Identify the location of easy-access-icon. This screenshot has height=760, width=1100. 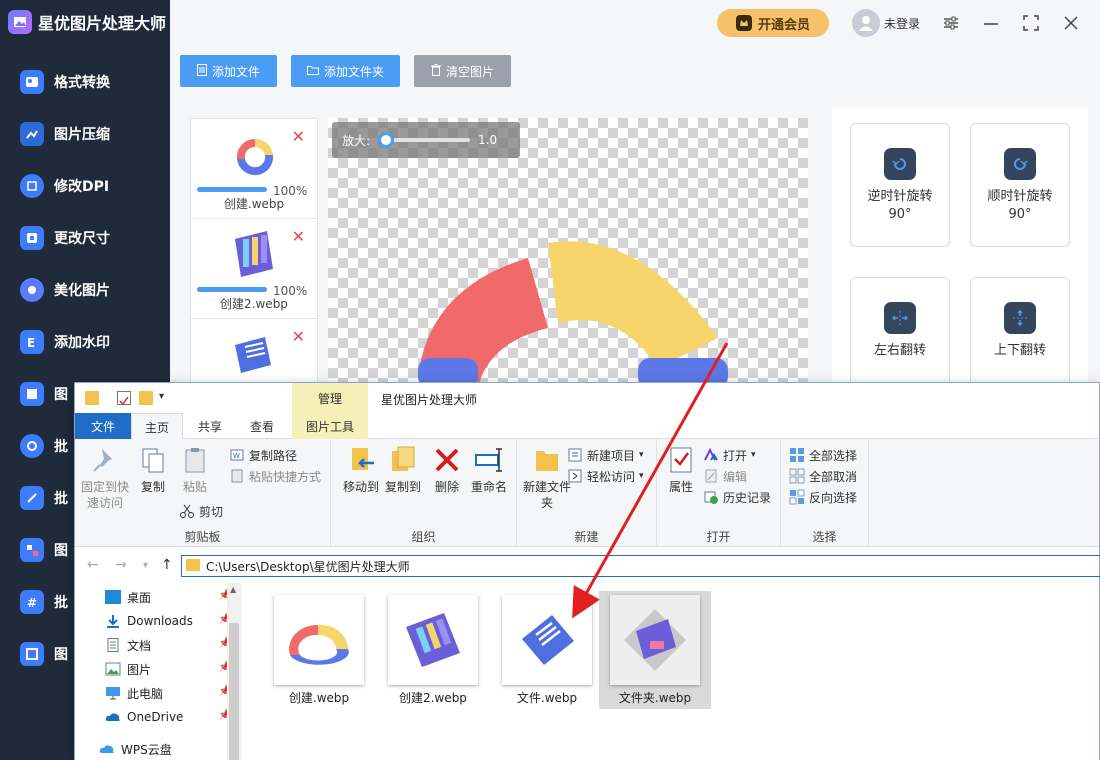
(575, 476).